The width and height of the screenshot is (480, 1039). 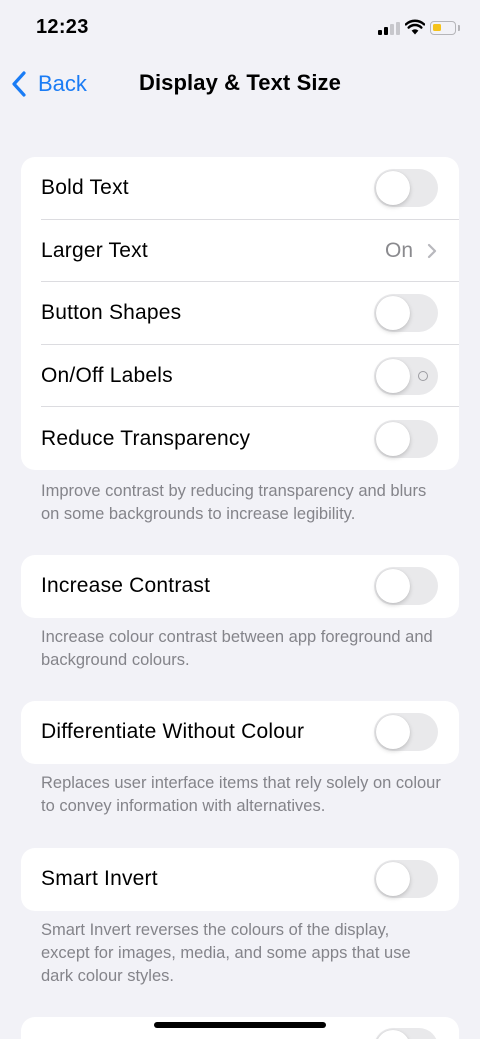 I want to click on chevron-right-icon, so click(x=432, y=250).